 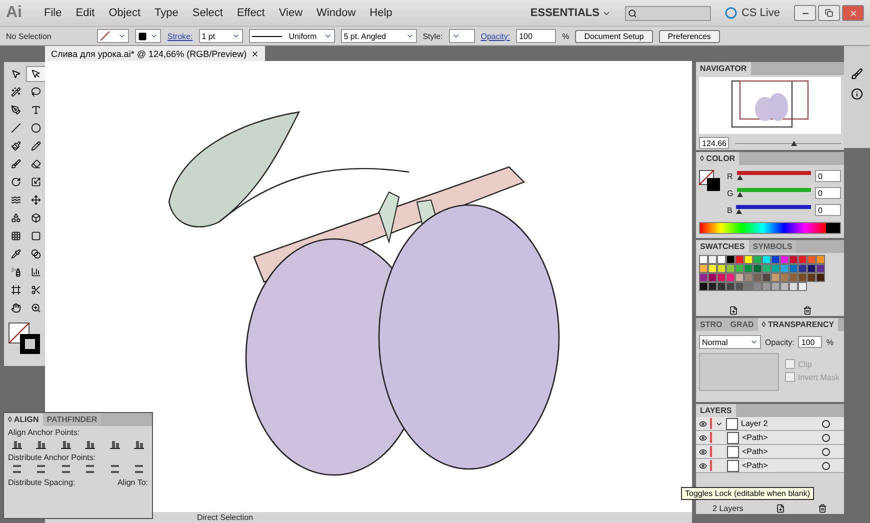 I want to click on panel-tab: ◊ COLOR, so click(x=718, y=158).